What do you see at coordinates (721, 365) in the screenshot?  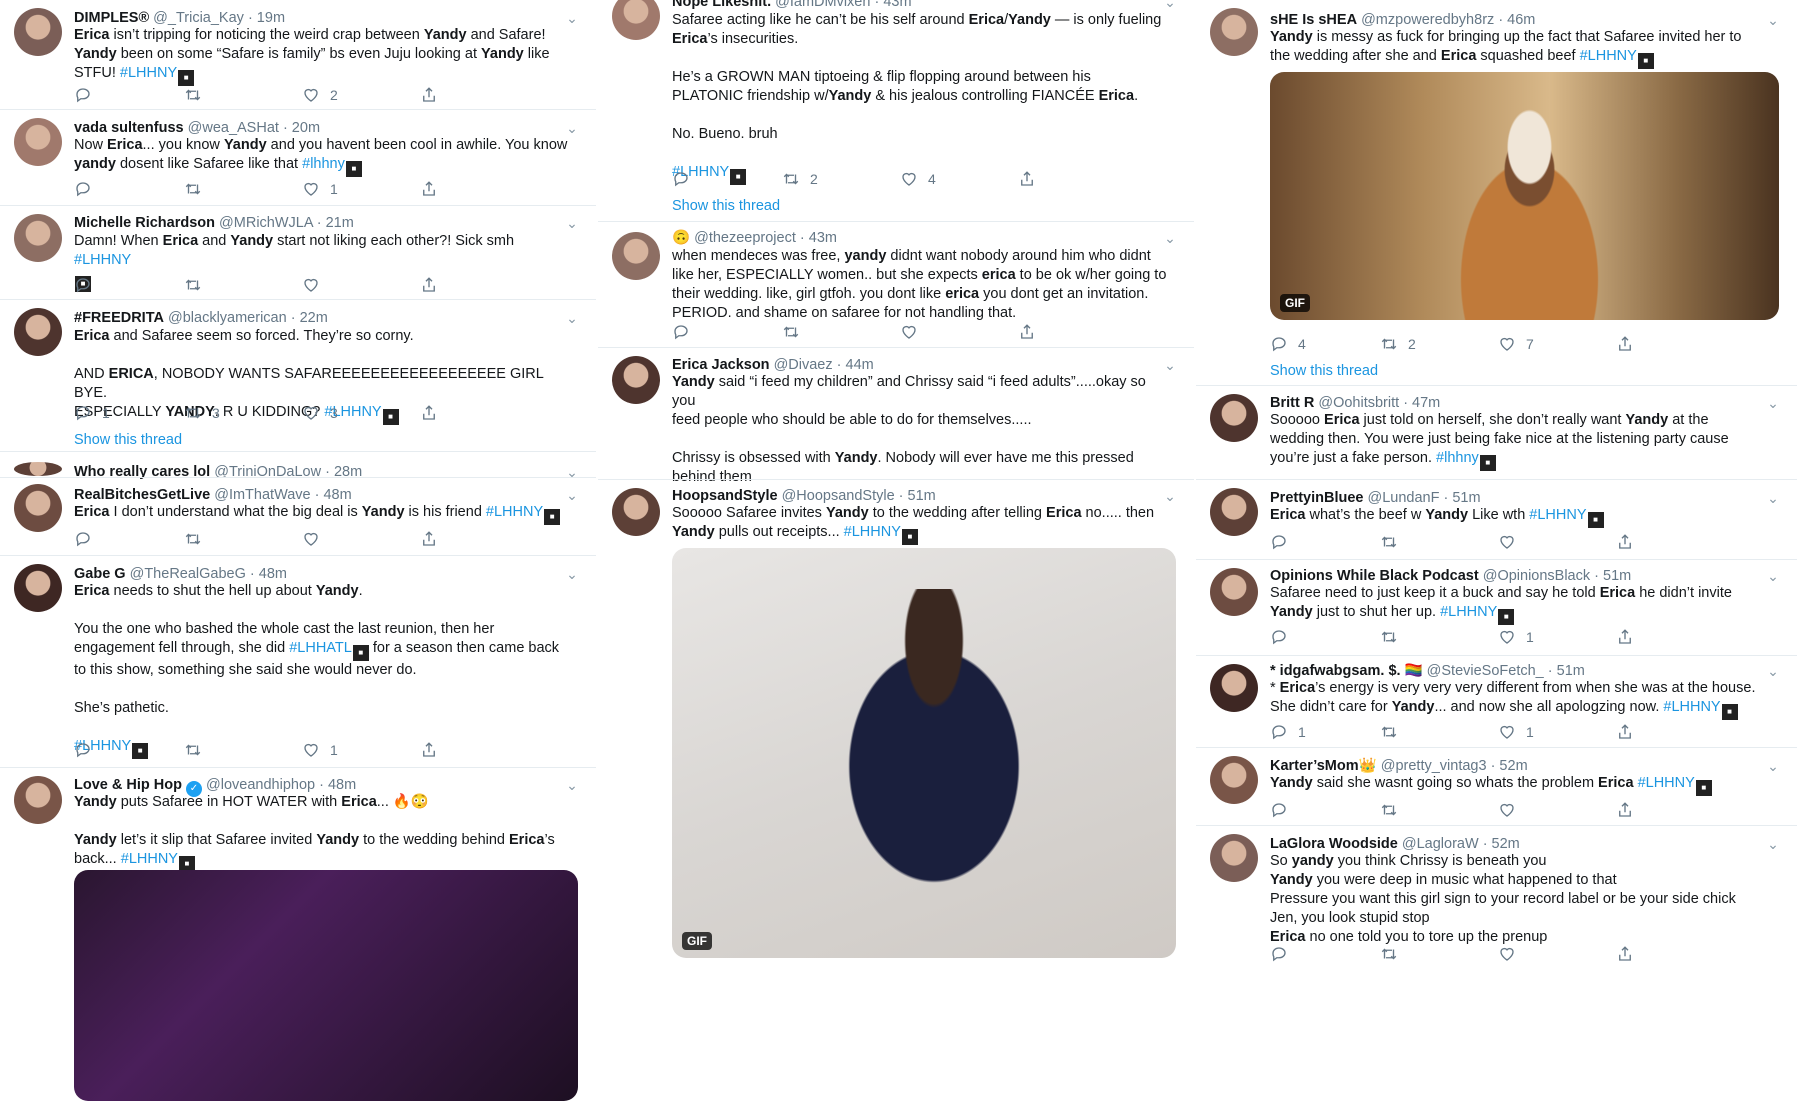 I see `author-name: Erica Jackson` at bounding box center [721, 365].